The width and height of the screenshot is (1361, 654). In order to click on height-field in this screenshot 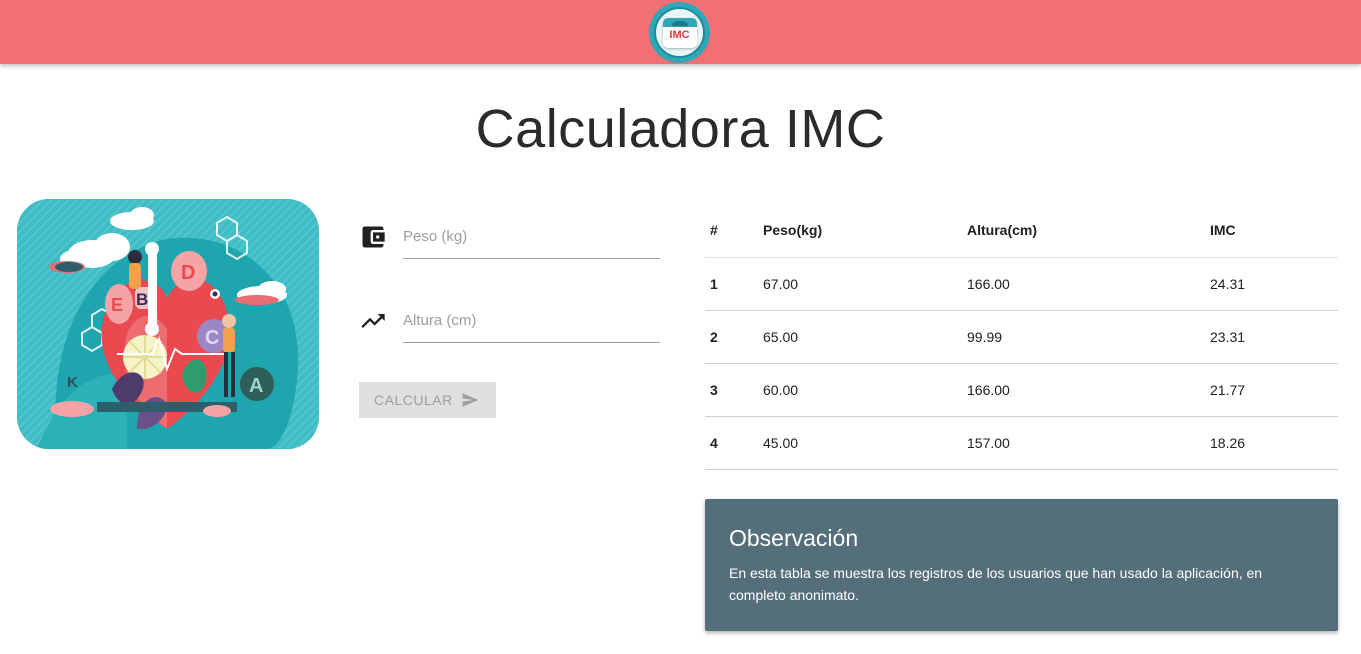, I will do `click(510, 313)`.